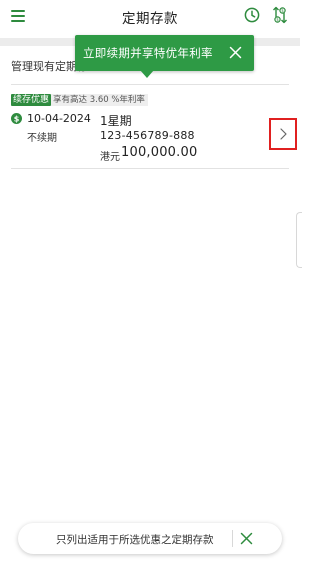  What do you see at coordinates (252, 15) in the screenshot?
I see `clock-icon` at bounding box center [252, 15].